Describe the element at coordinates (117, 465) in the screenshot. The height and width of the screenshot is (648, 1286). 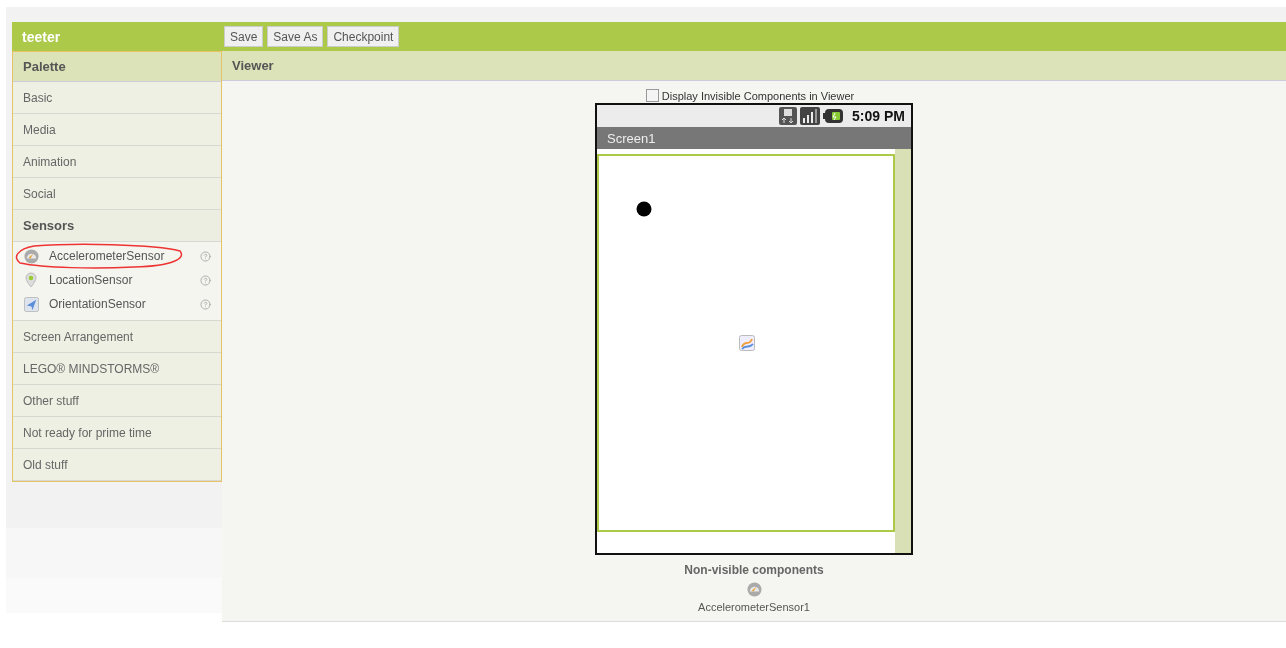
I see `palette-category: Old stuff` at that location.